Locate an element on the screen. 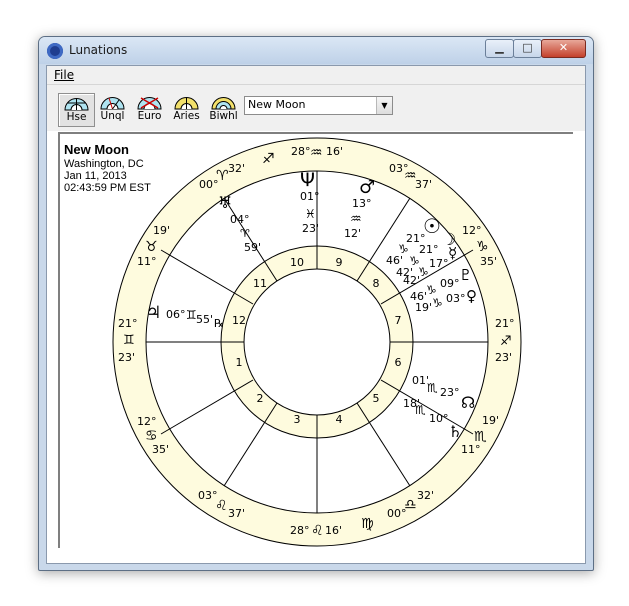  mars-sign: ♒ is located at coordinates (356, 219).